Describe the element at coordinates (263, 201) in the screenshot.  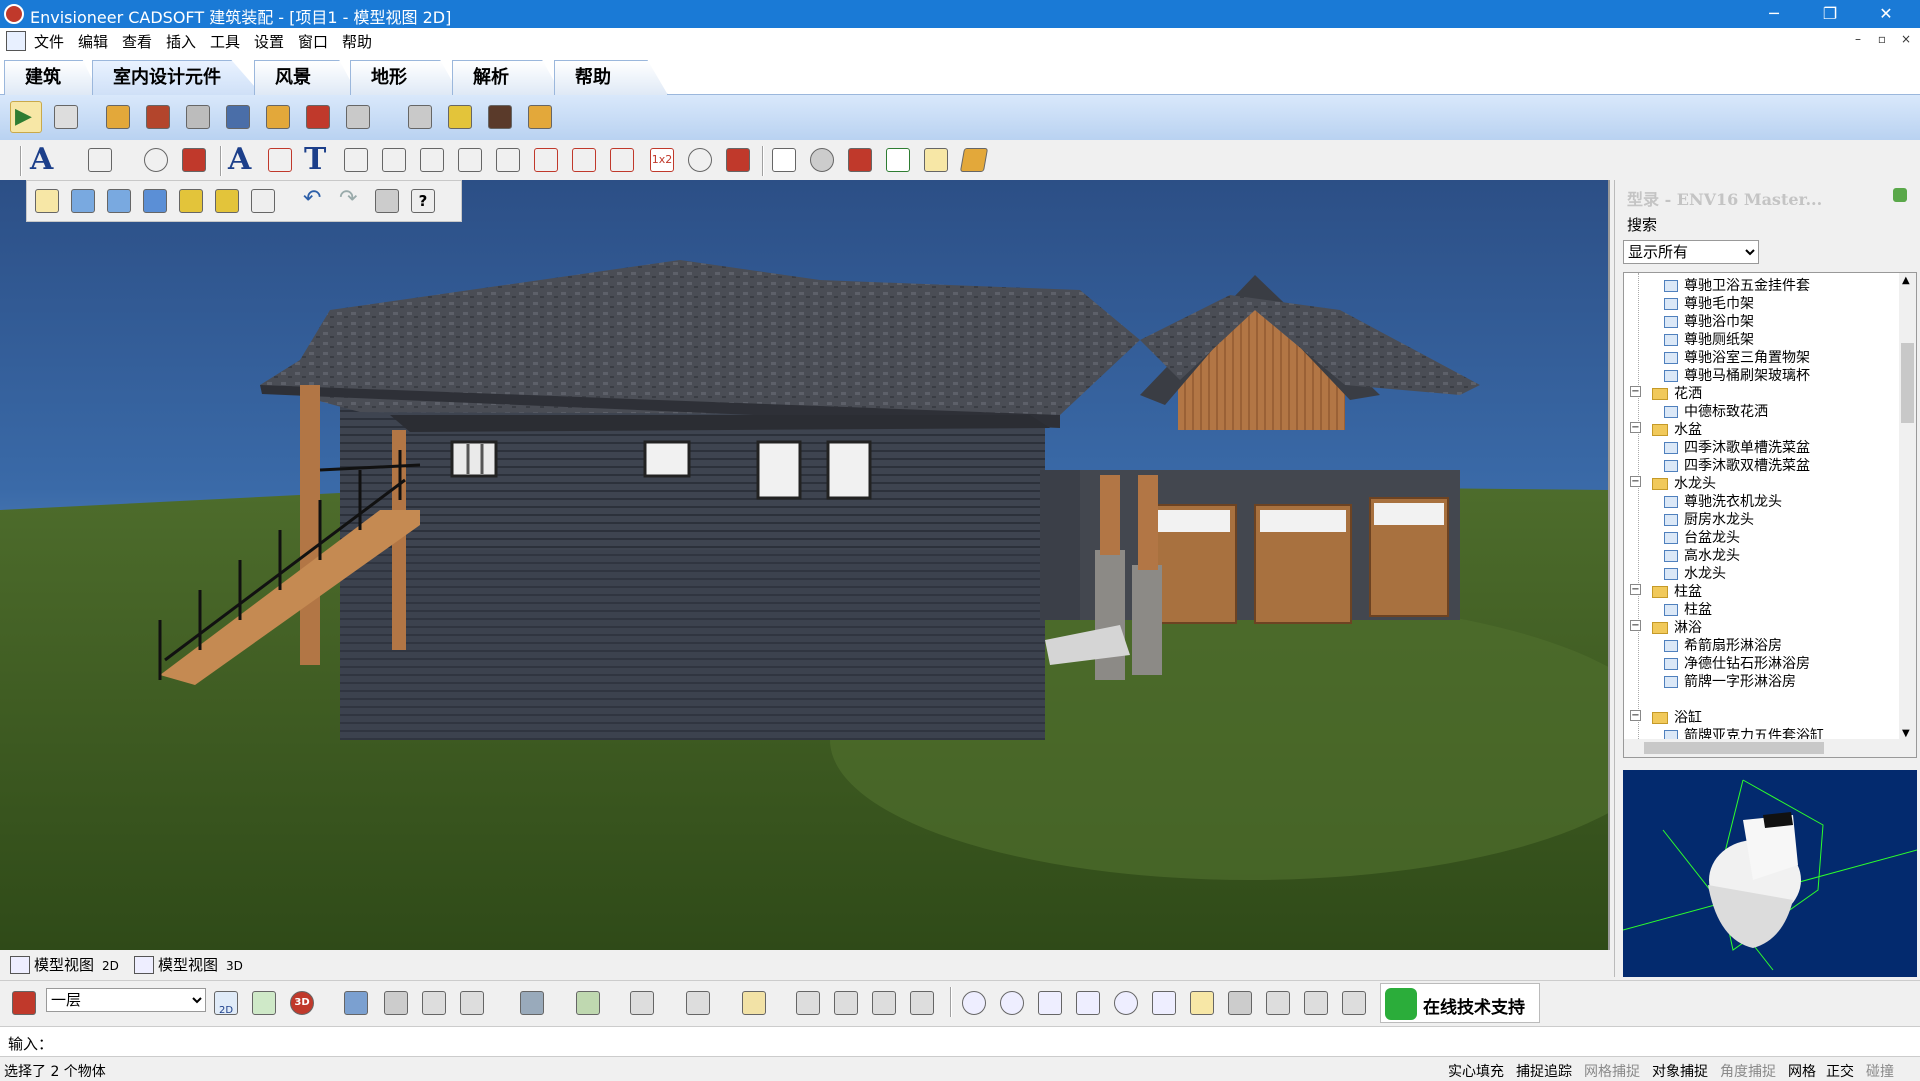
I see `layout-button` at that location.